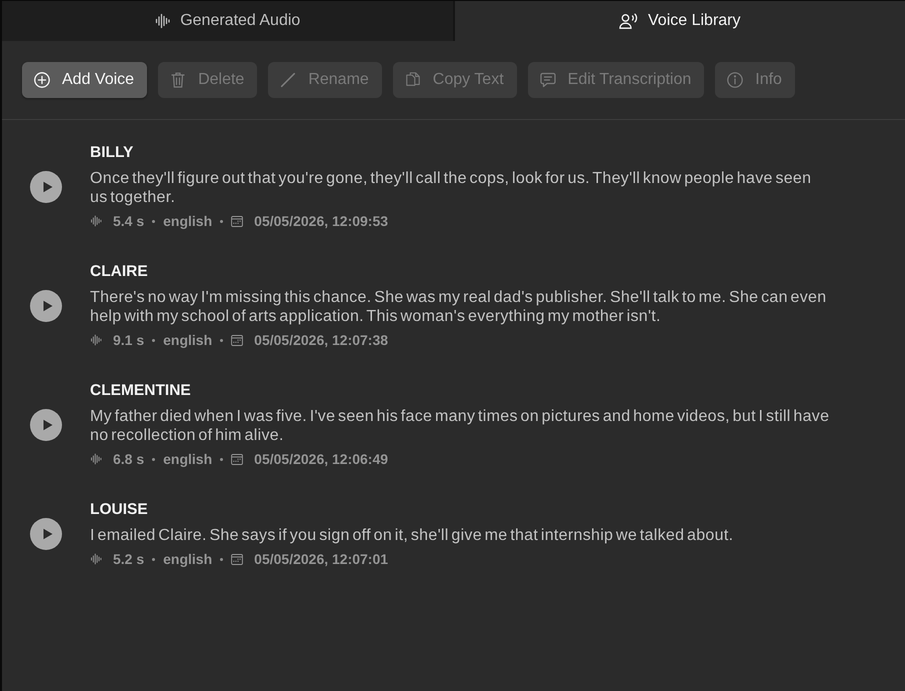  What do you see at coordinates (128, 340) in the screenshot?
I see `duration-text: 9.1 s` at bounding box center [128, 340].